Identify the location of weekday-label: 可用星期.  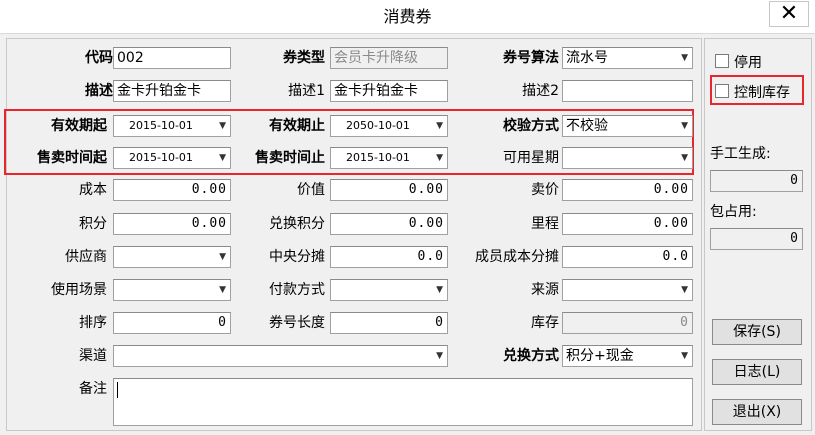
(531, 158).